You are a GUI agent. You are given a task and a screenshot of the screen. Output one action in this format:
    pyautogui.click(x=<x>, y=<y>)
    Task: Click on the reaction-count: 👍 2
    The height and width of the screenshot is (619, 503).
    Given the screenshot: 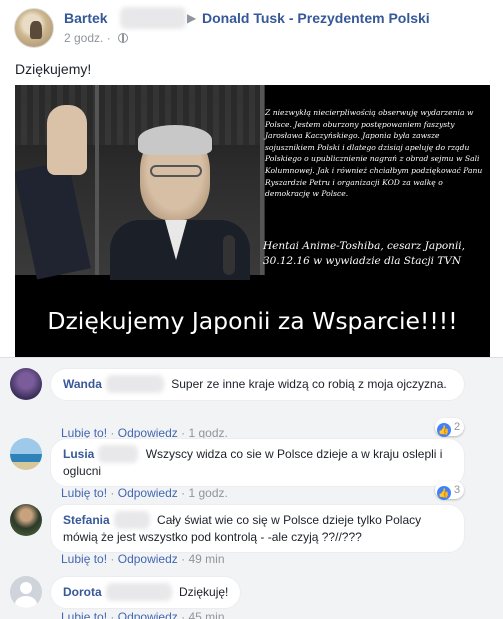 What is the action you would take?
    pyautogui.click(x=450, y=427)
    